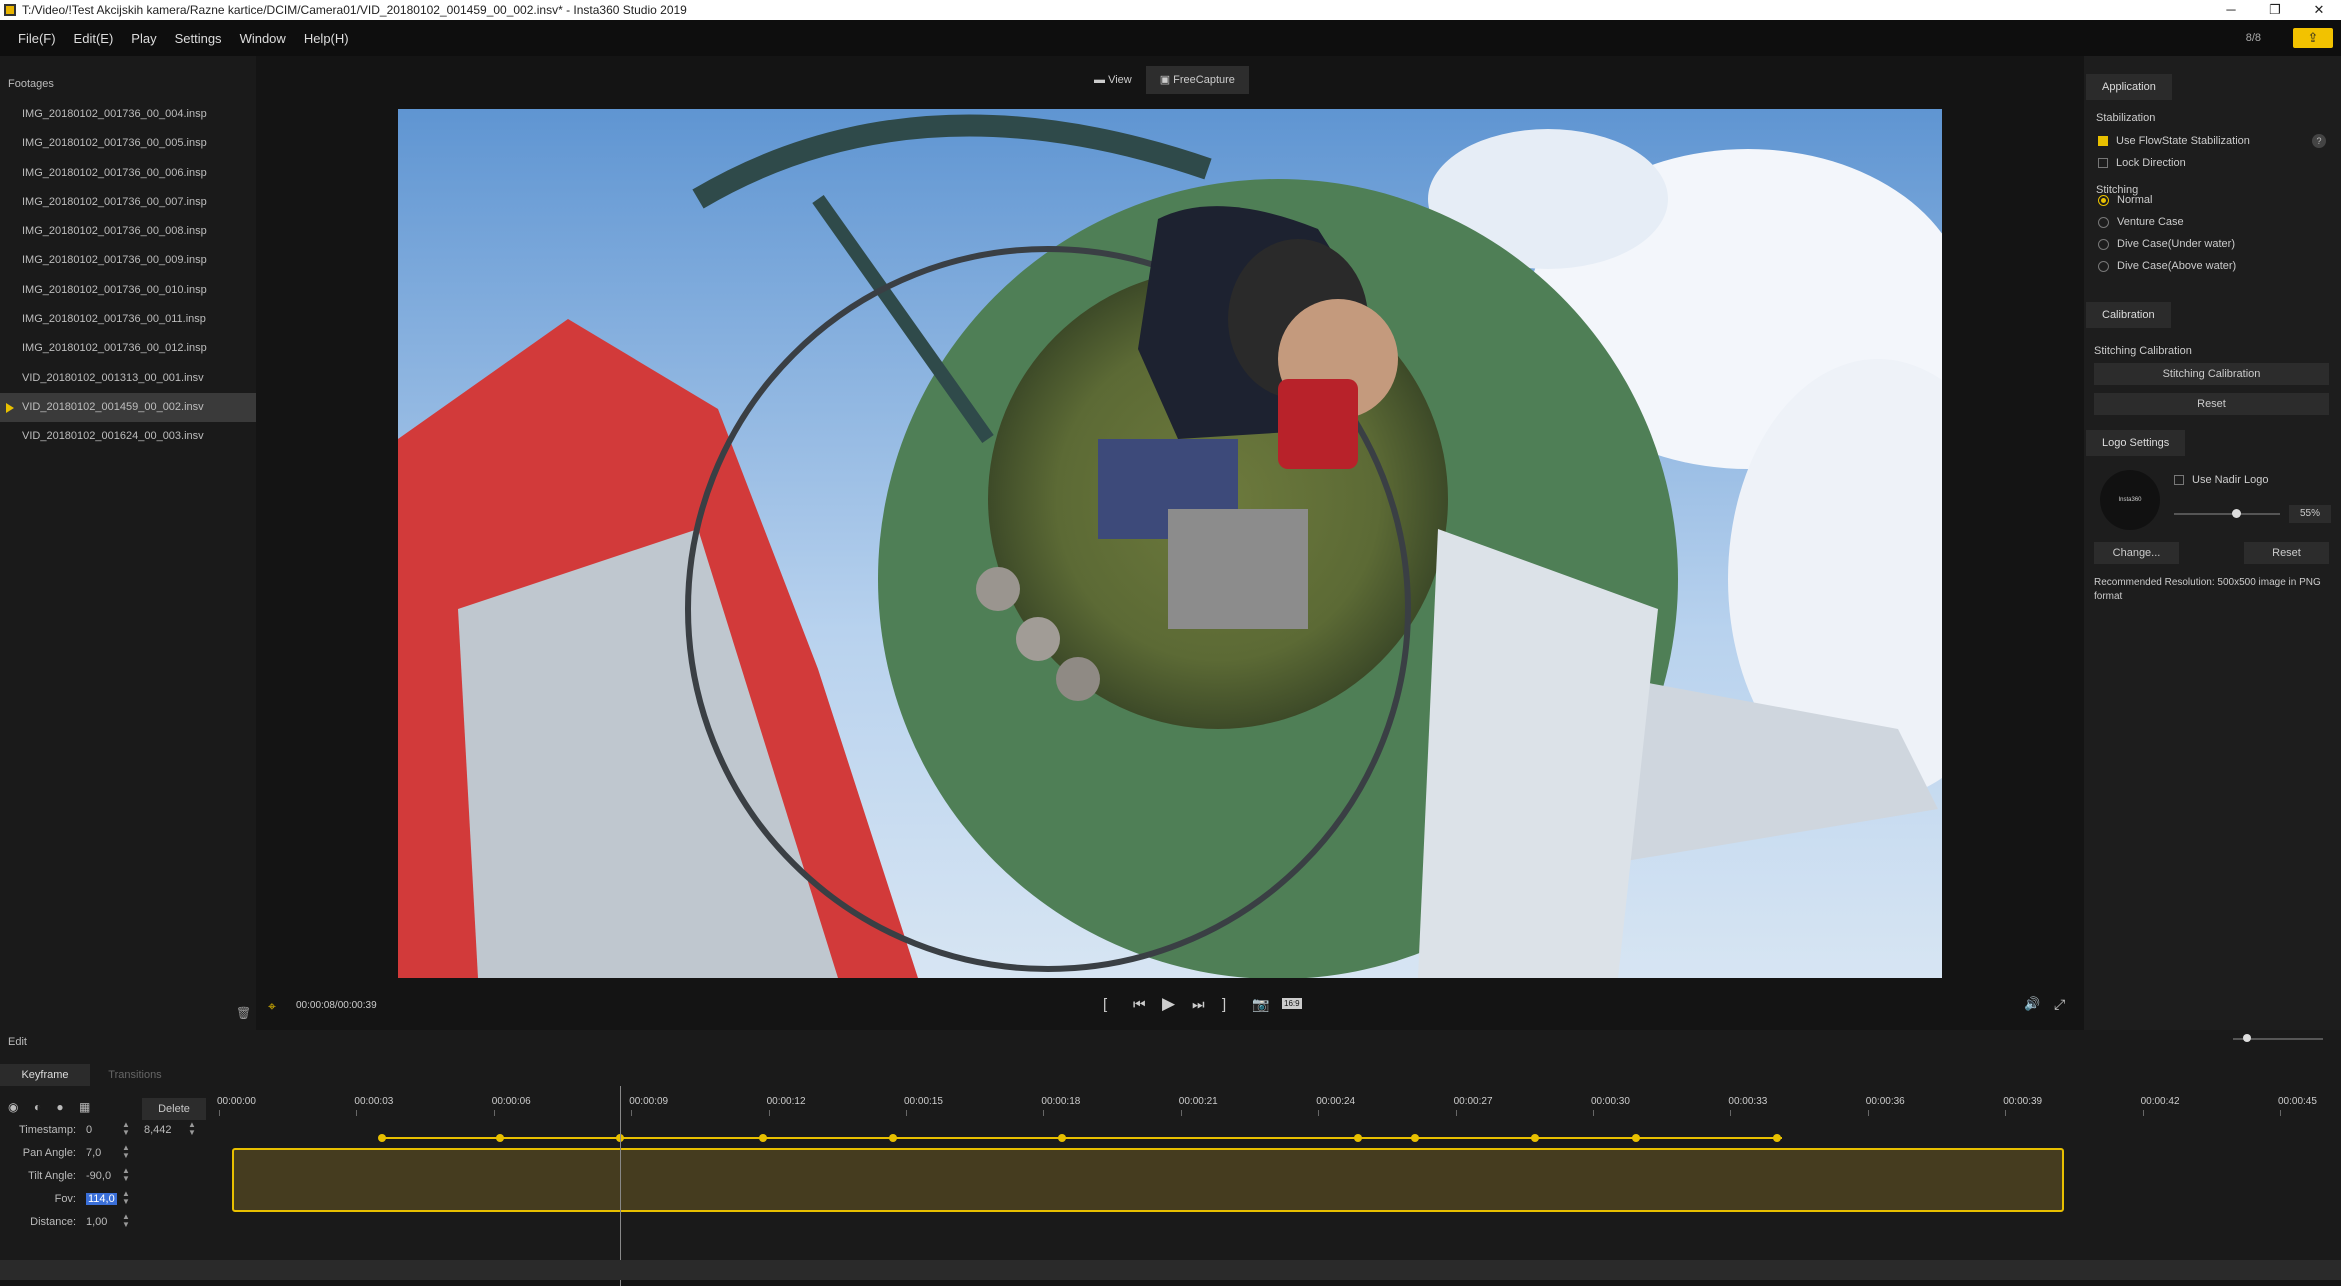 This screenshot has height=1286, width=2341. I want to click on footage-item: VID_20180102_001459_00_002.insv, so click(128, 407).